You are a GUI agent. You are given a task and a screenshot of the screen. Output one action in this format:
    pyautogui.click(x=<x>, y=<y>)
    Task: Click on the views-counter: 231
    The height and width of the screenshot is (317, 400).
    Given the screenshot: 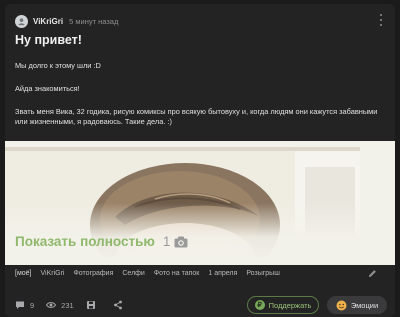 What is the action you would take?
    pyautogui.click(x=60, y=305)
    